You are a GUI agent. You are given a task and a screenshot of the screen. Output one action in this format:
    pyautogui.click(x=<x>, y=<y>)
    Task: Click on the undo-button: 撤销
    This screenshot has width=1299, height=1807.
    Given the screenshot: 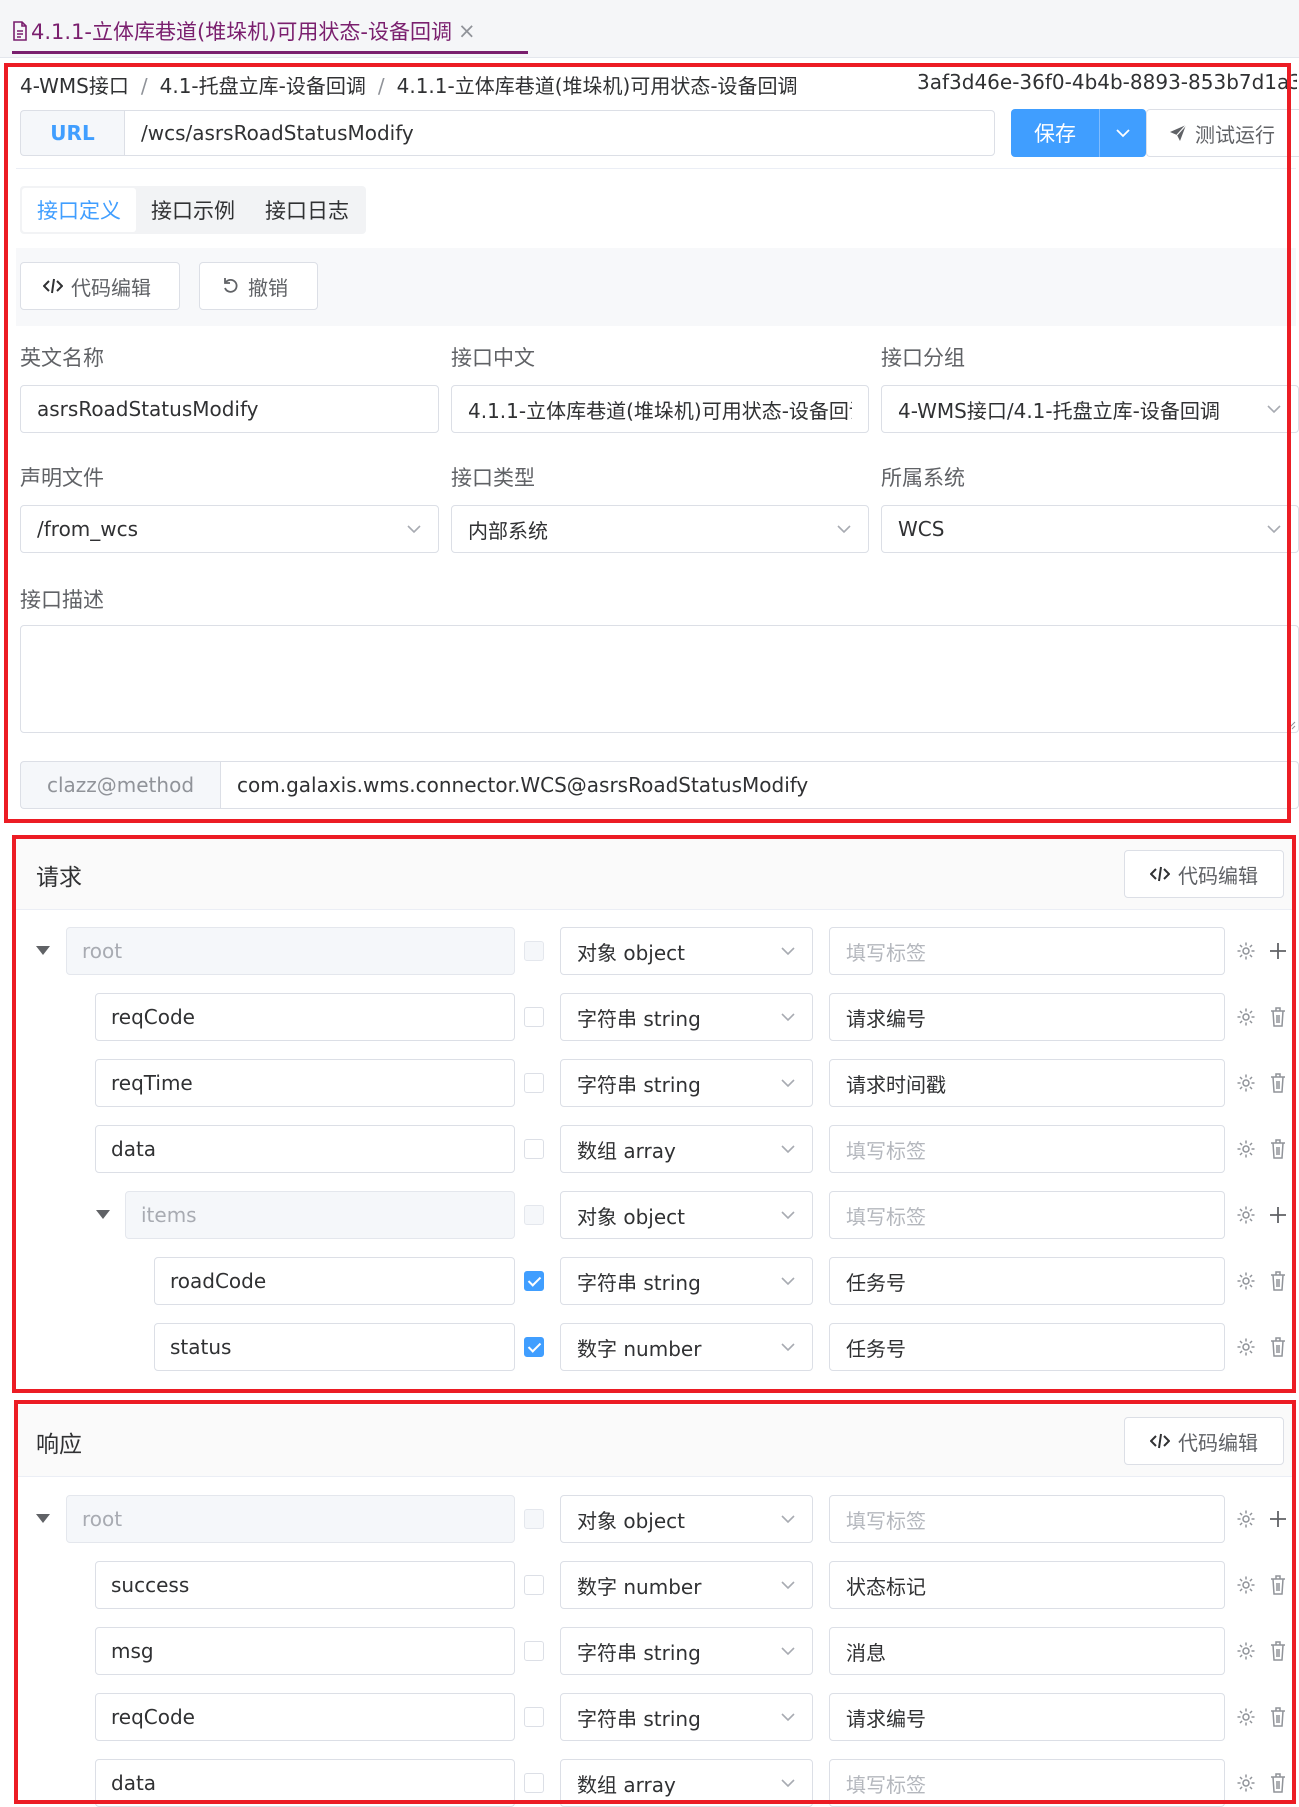 What is the action you would take?
    pyautogui.click(x=258, y=286)
    